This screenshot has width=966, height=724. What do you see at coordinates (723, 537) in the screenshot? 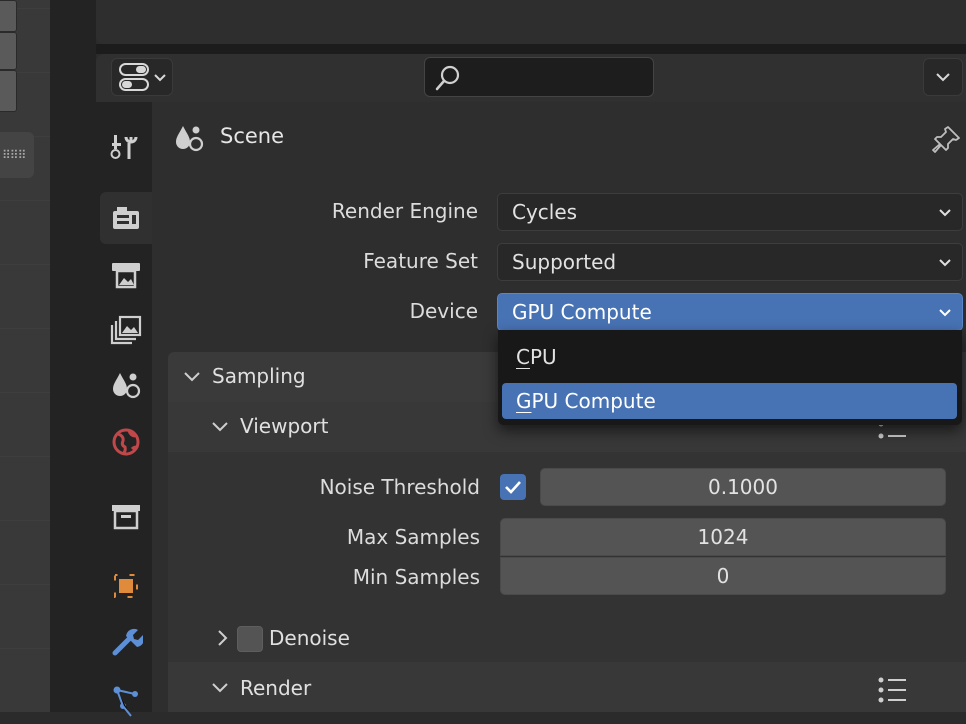
I see `max-samples-field: 1024` at bounding box center [723, 537].